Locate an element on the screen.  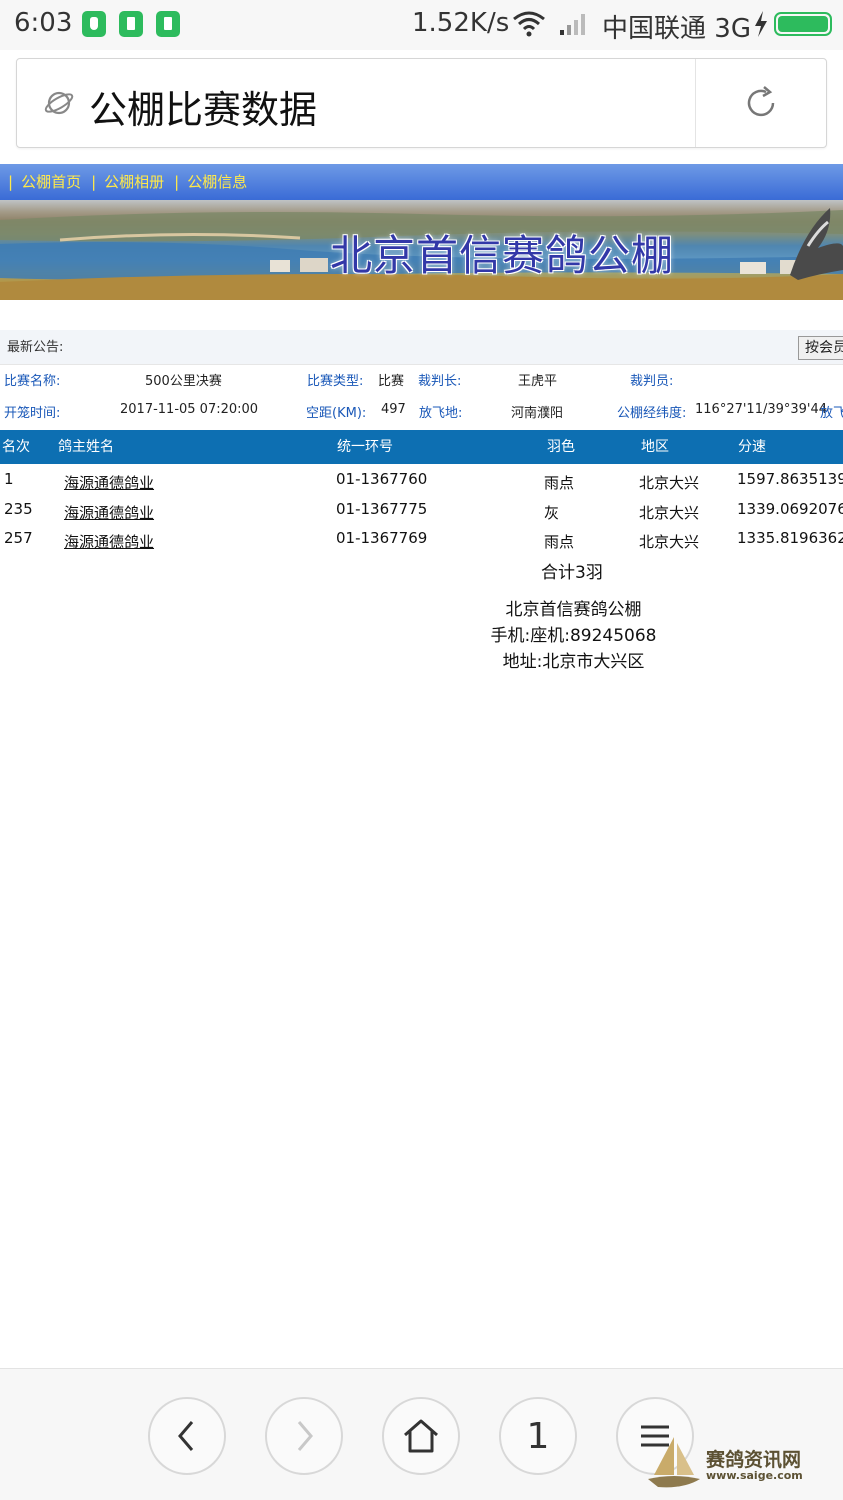
distance: 497 is located at coordinates (393, 409).